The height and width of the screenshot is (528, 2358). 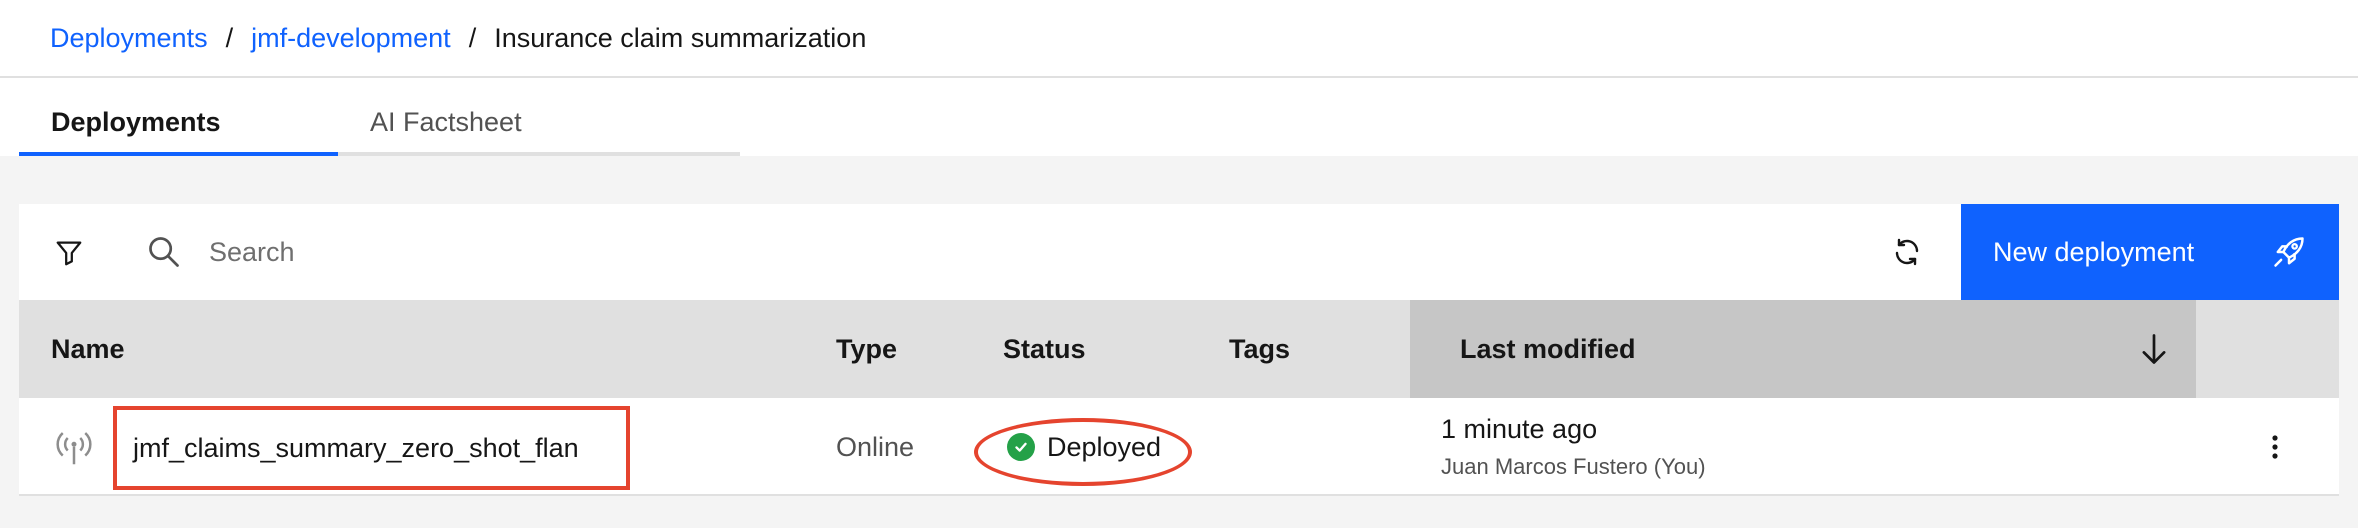 I want to click on sort-descending-icon, so click(x=2154, y=349).